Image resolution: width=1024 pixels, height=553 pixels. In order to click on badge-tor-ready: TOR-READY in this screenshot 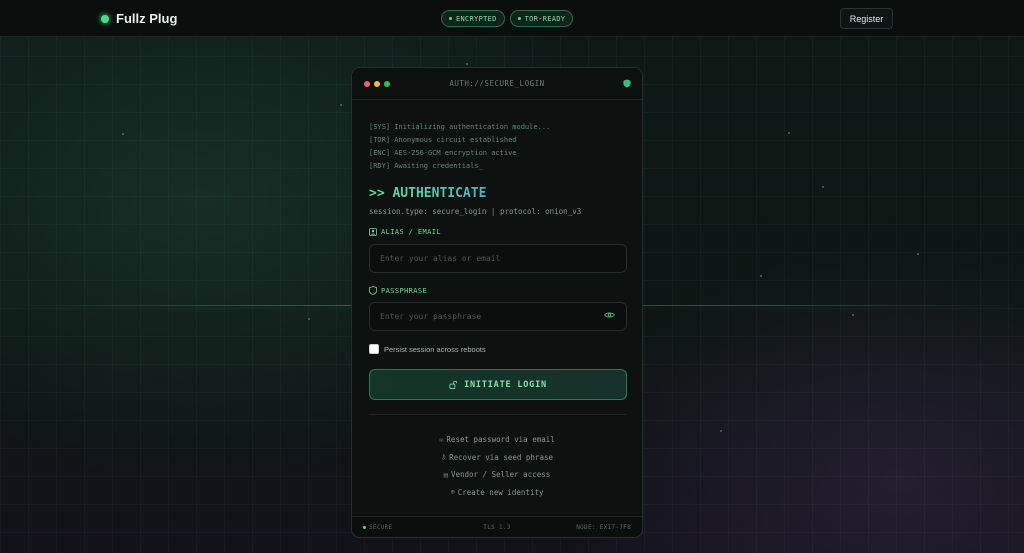, I will do `click(541, 18)`.